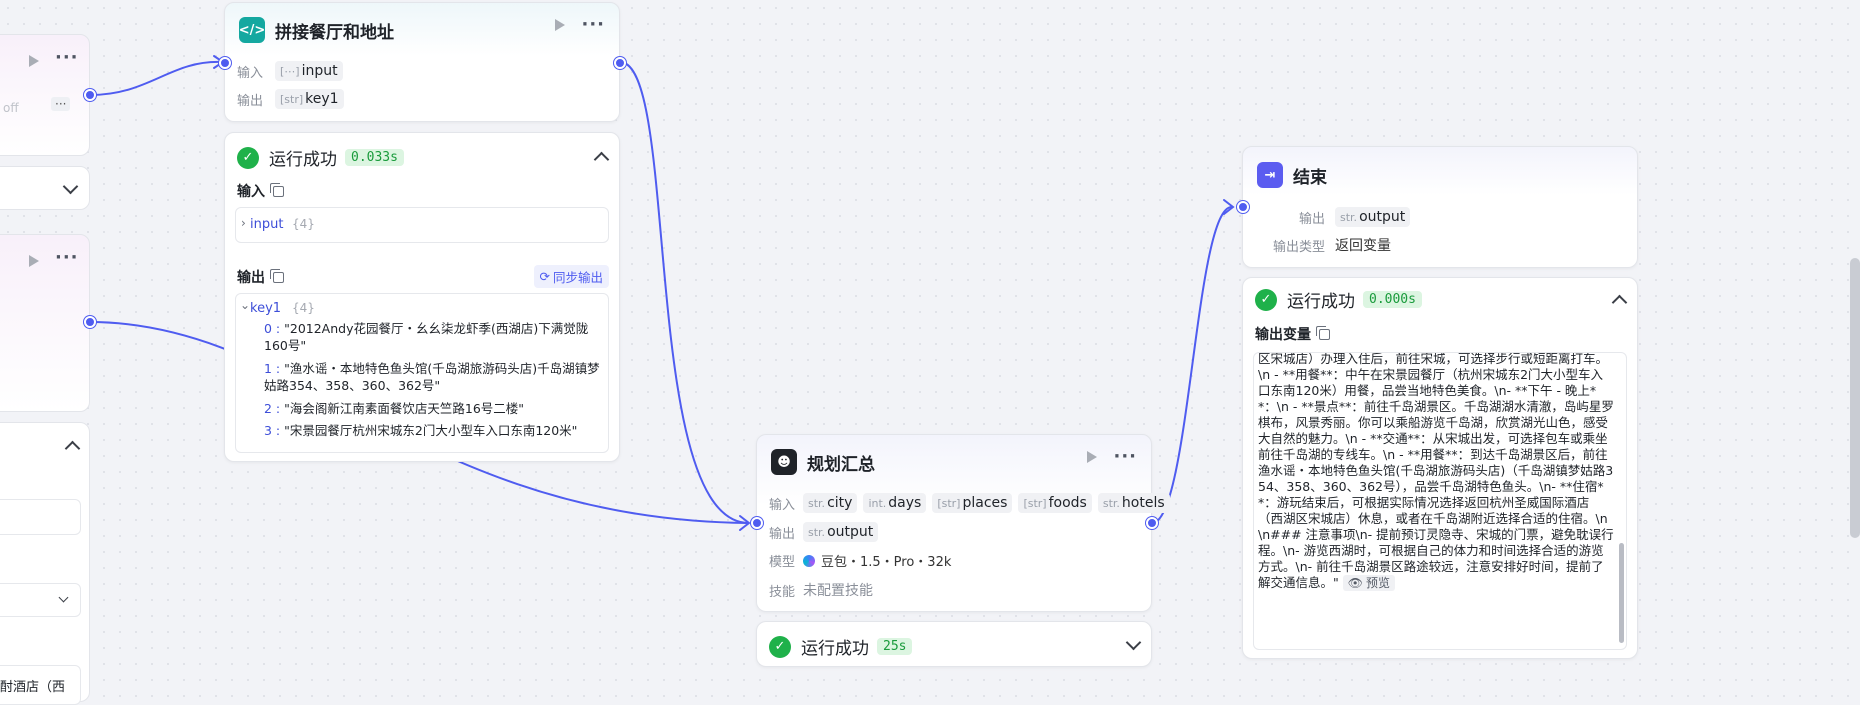 The width and height of the screenshot is (1860, 705). I want to click on run-time-badge: 0.033s, so click(374, 157).